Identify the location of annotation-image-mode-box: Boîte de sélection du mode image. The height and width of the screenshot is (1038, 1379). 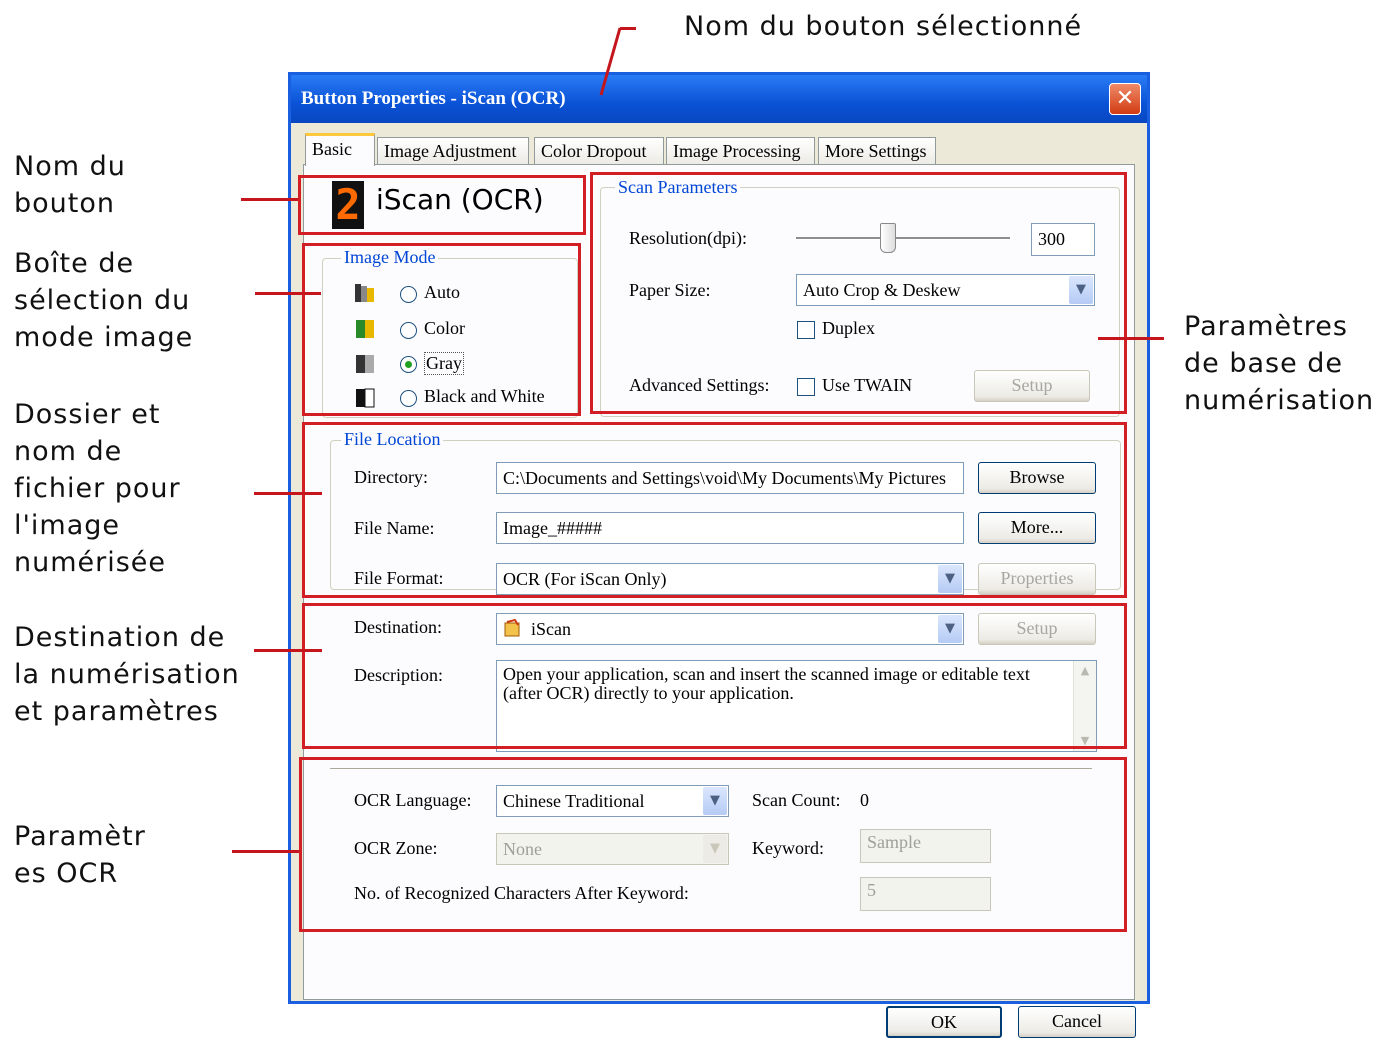
(104, 300).